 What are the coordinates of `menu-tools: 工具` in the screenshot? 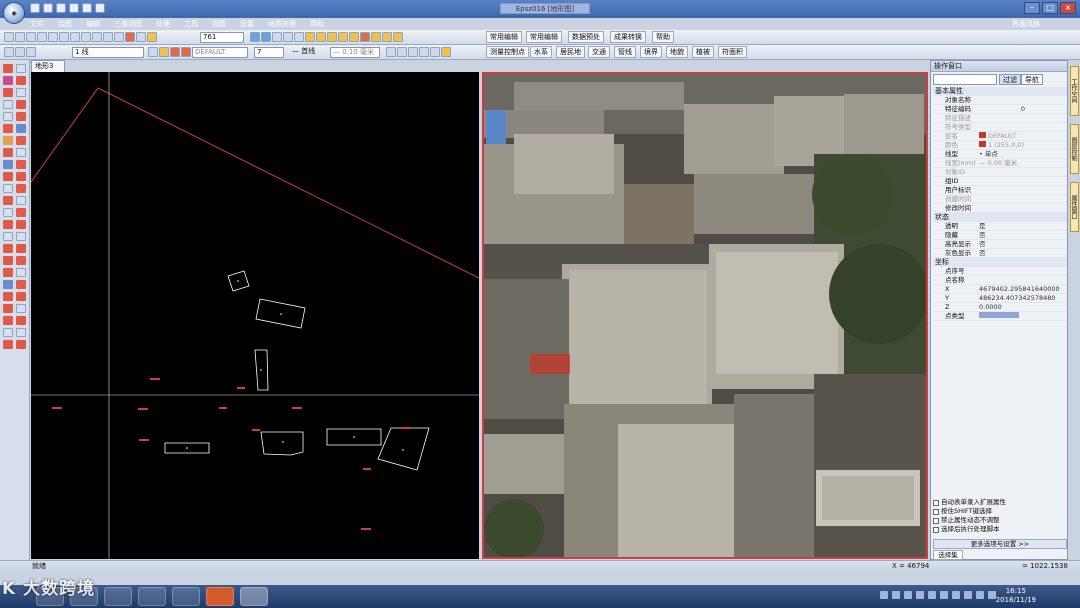 It's located at (191, 24).